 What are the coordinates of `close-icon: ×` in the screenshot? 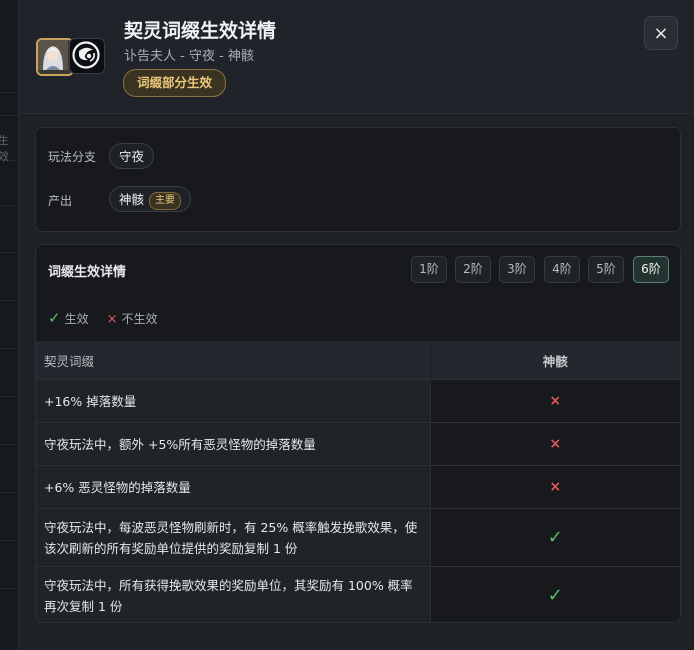 It's located at (661, 33).